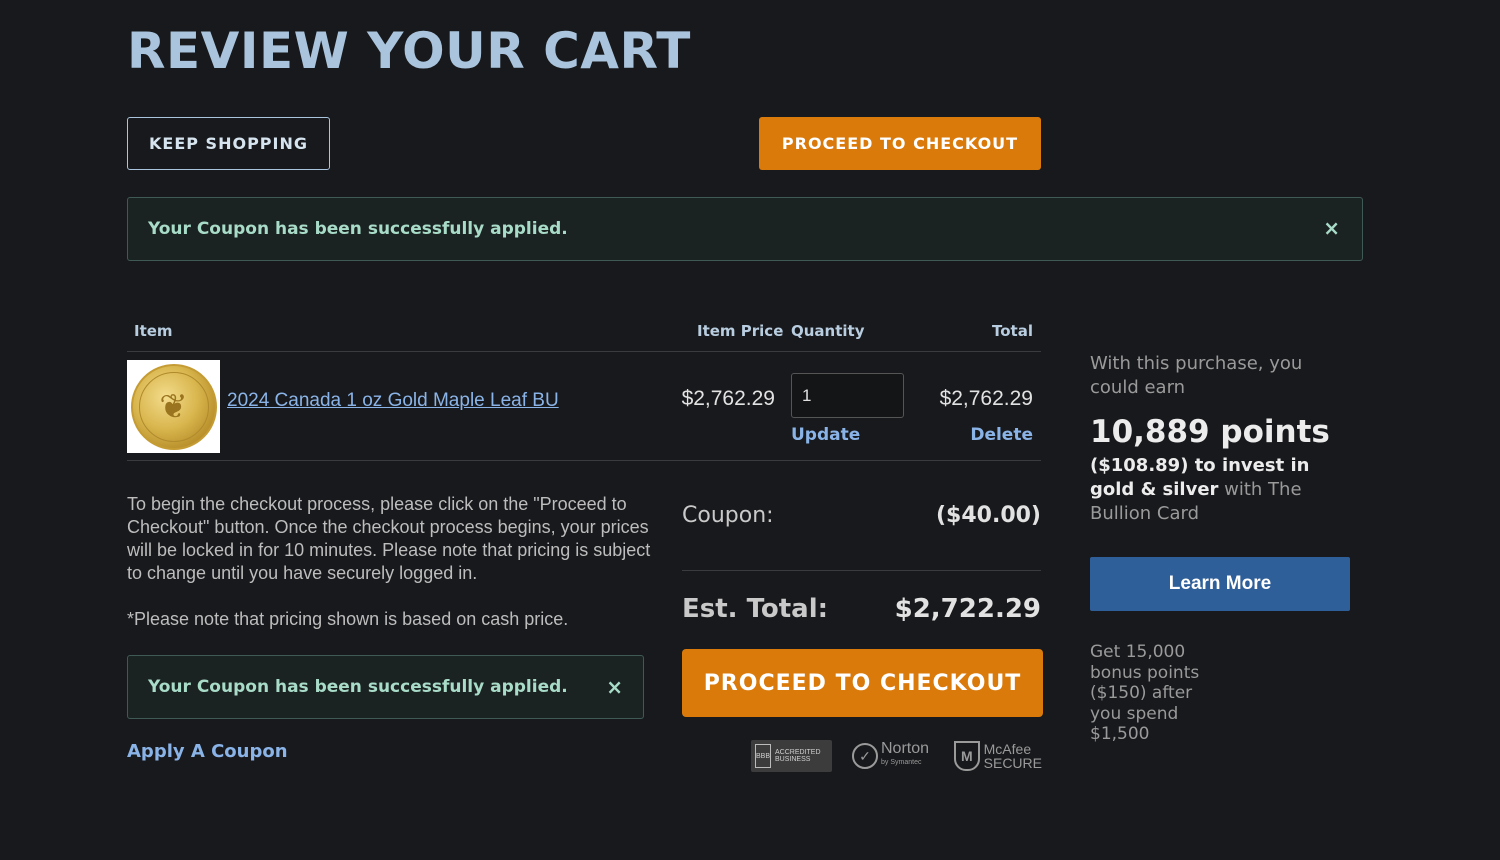 Image resolution: width=1500 pixels, height=860 pixels. Describe the element at coordinates (740, 331) in the screenshot. I see `column-header-item-price: Item Price` at that location.